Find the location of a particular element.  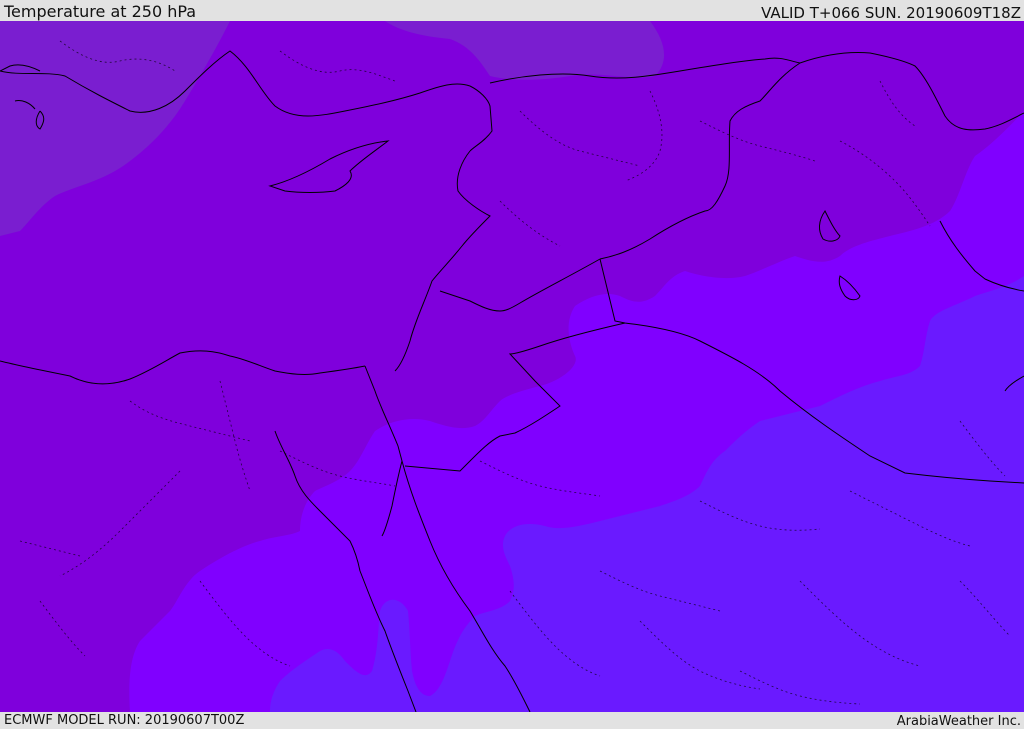

valid-time: VALID T+066 SUN. 20190609T18Z is located at coordinates (891, 13).